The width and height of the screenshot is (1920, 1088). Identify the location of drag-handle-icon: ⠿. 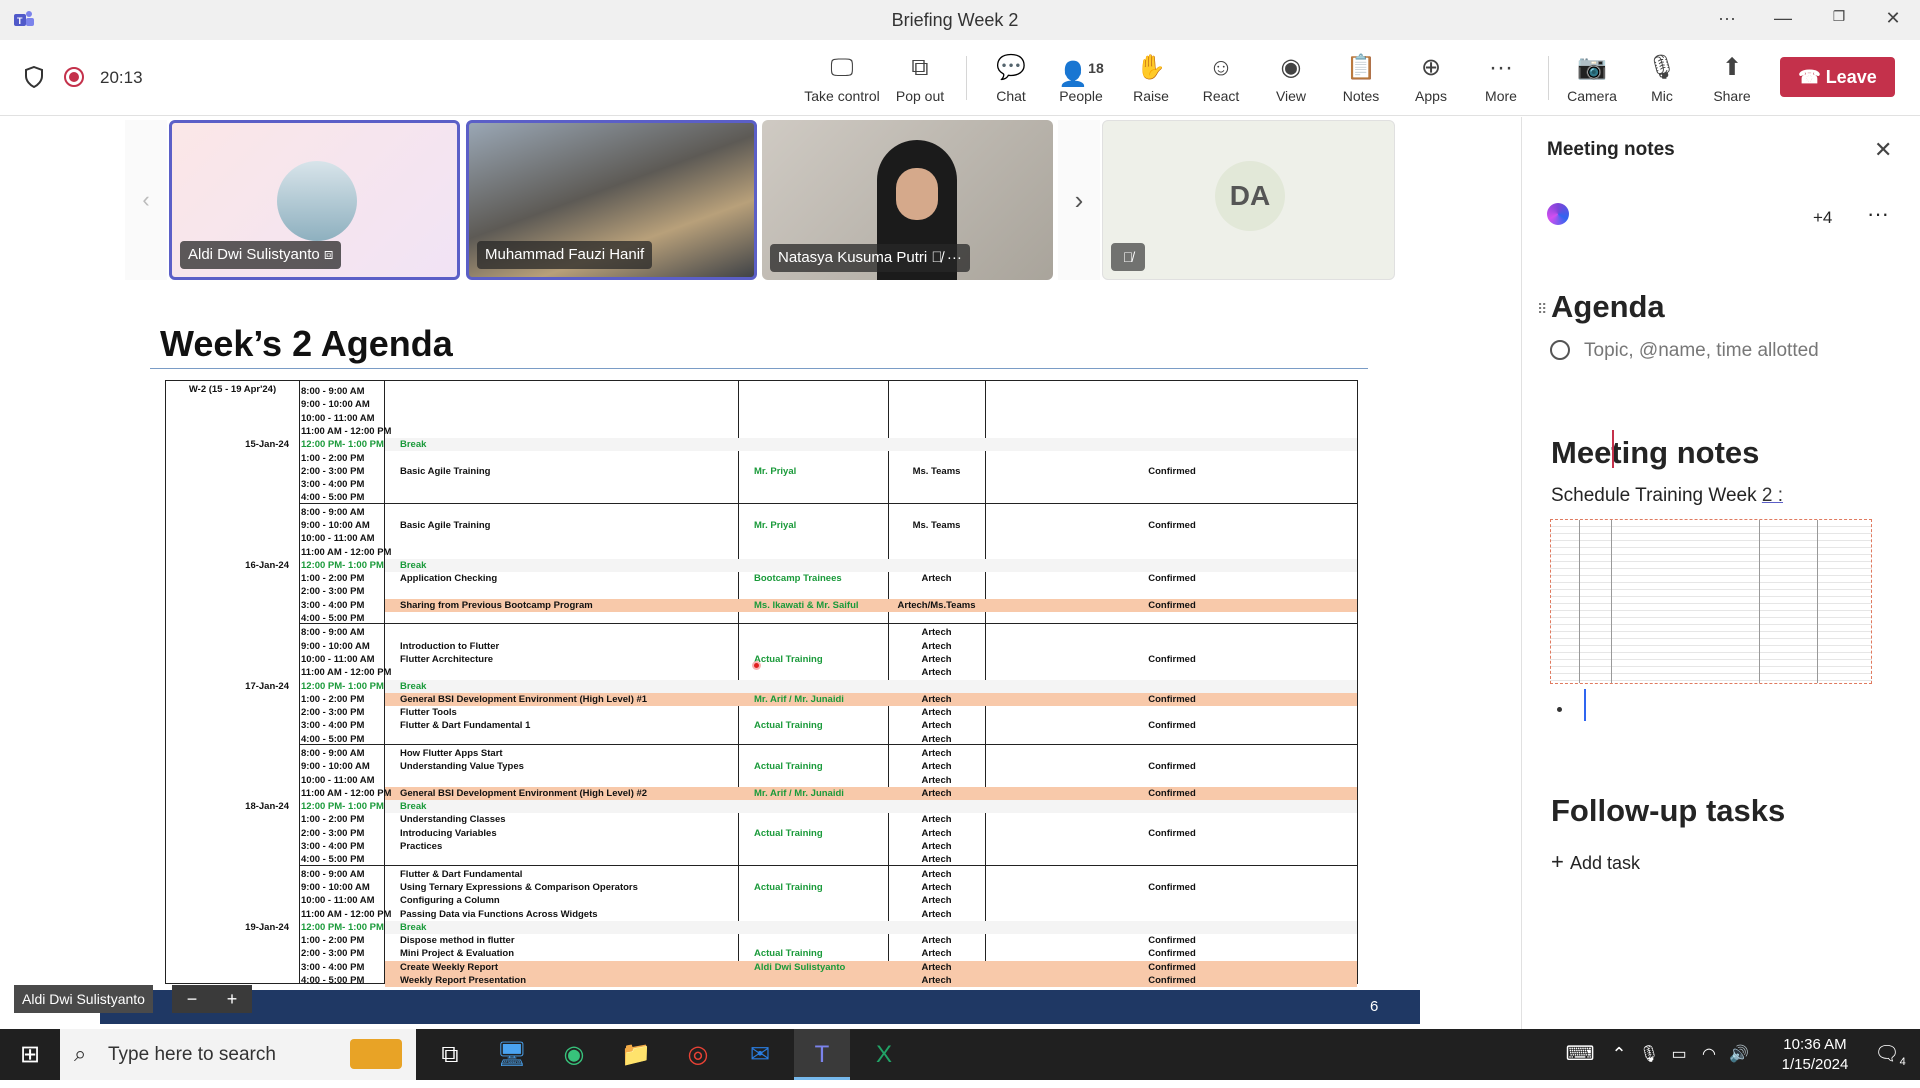
(1542, 309).